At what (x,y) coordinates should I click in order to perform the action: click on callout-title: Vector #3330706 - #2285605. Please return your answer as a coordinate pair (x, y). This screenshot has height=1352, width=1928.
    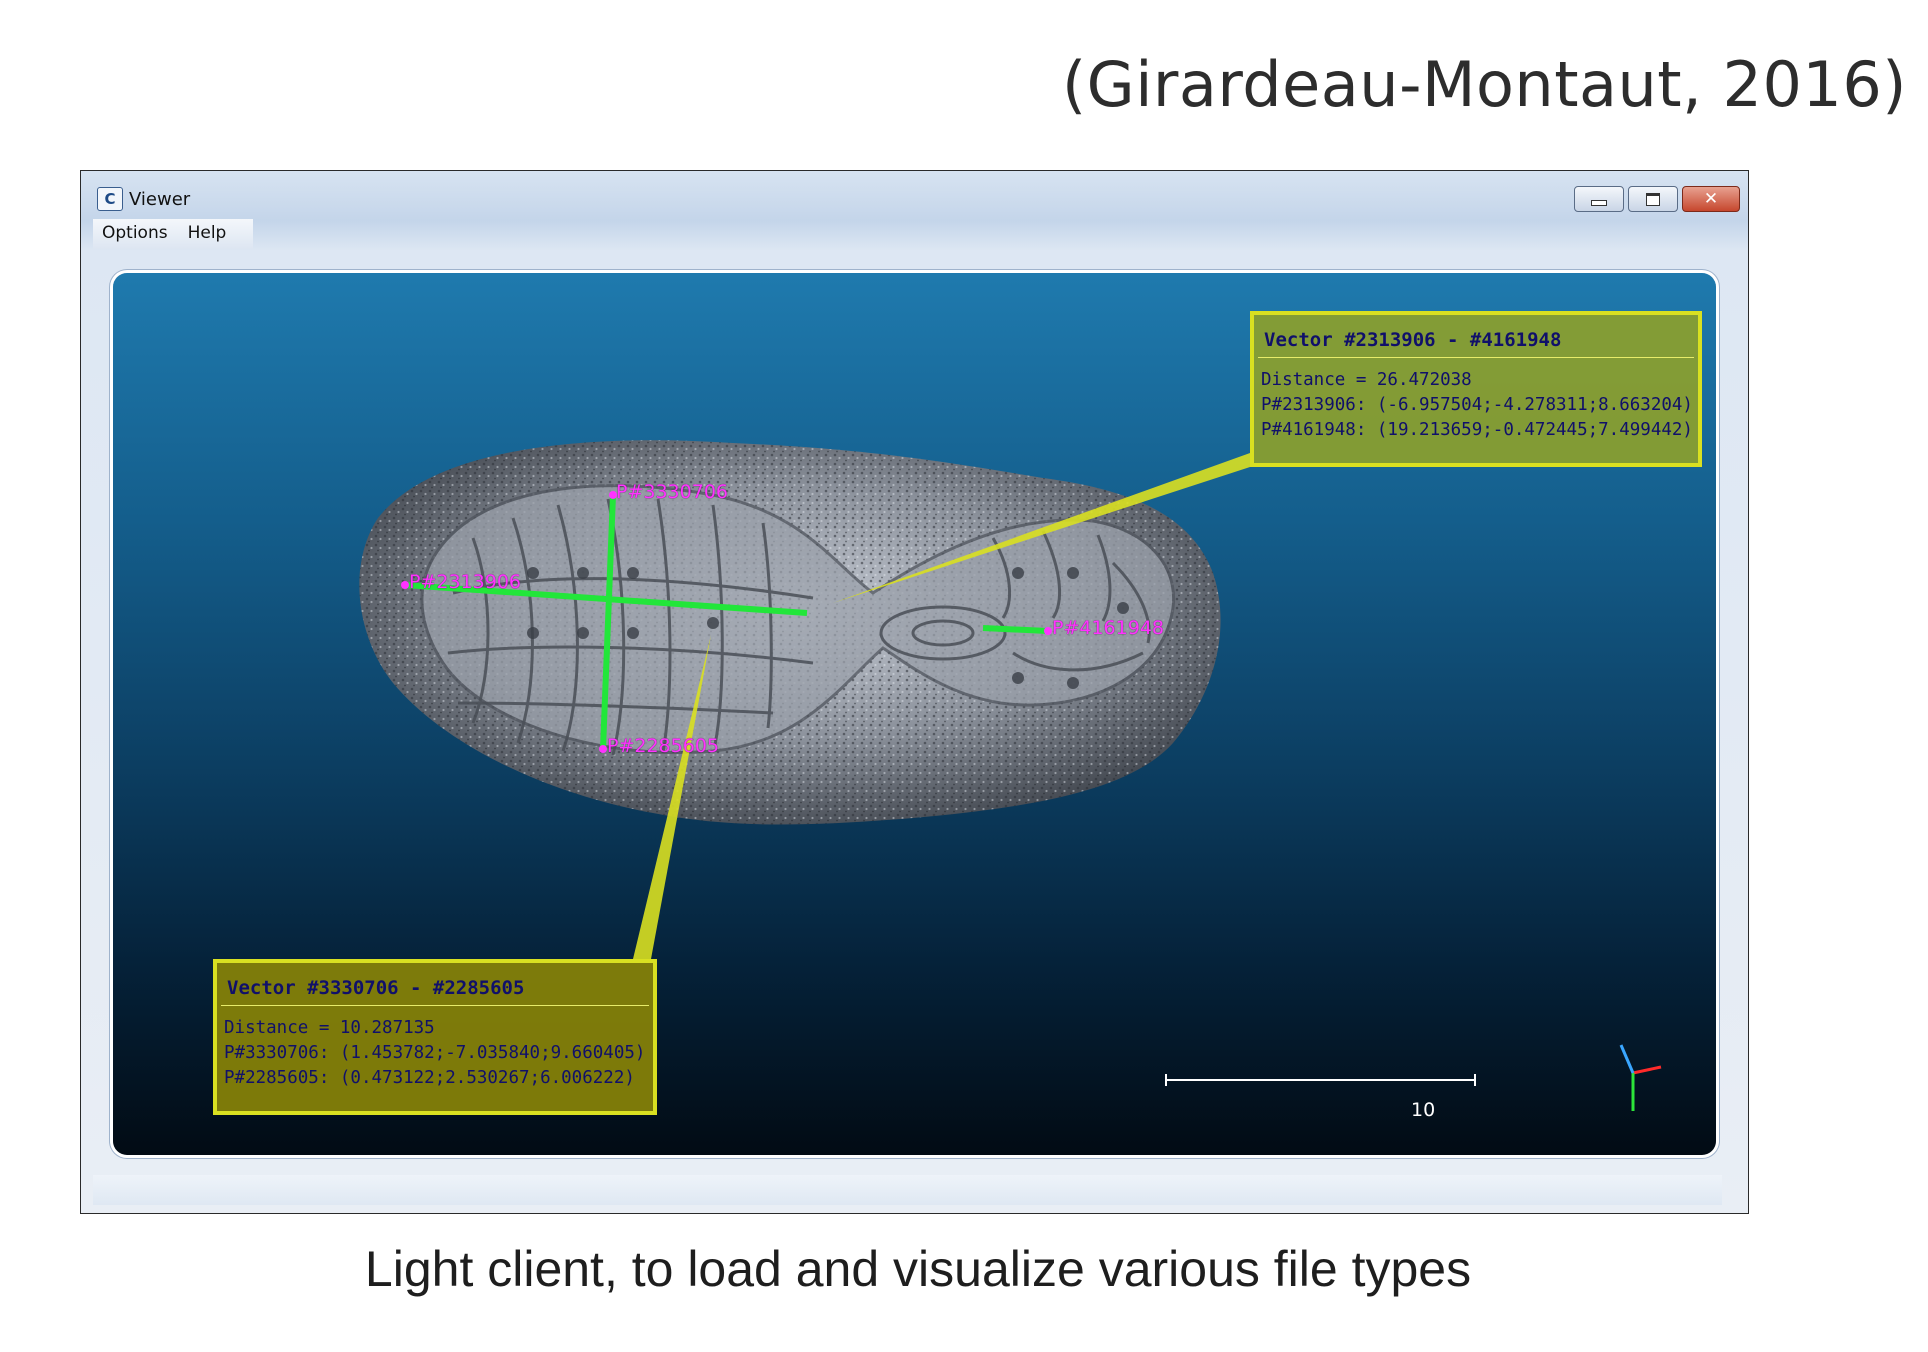
    Looking at the image, I should click on (435, 984).